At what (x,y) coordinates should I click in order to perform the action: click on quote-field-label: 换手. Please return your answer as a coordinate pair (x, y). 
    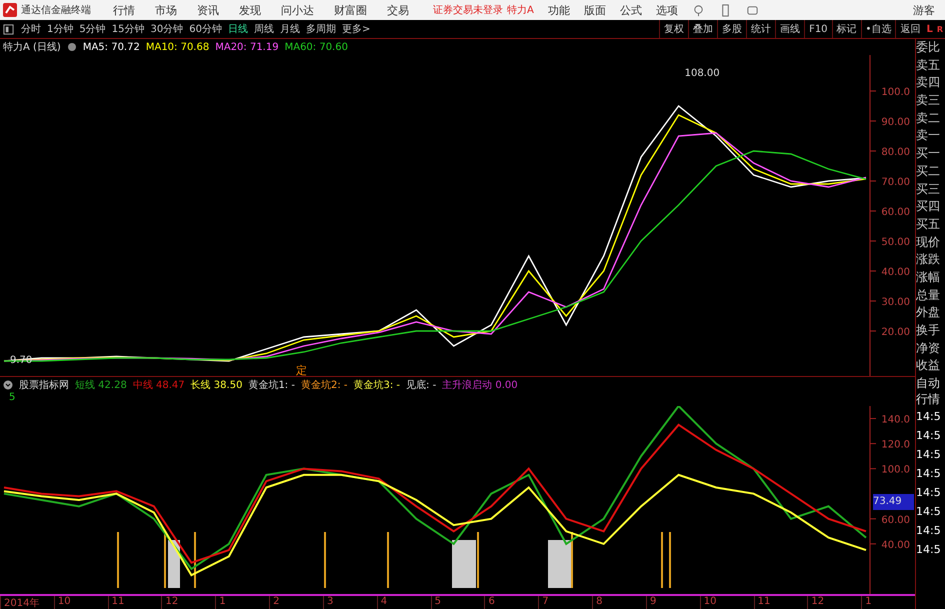
    Looking at the image, I should click on (928, 330).